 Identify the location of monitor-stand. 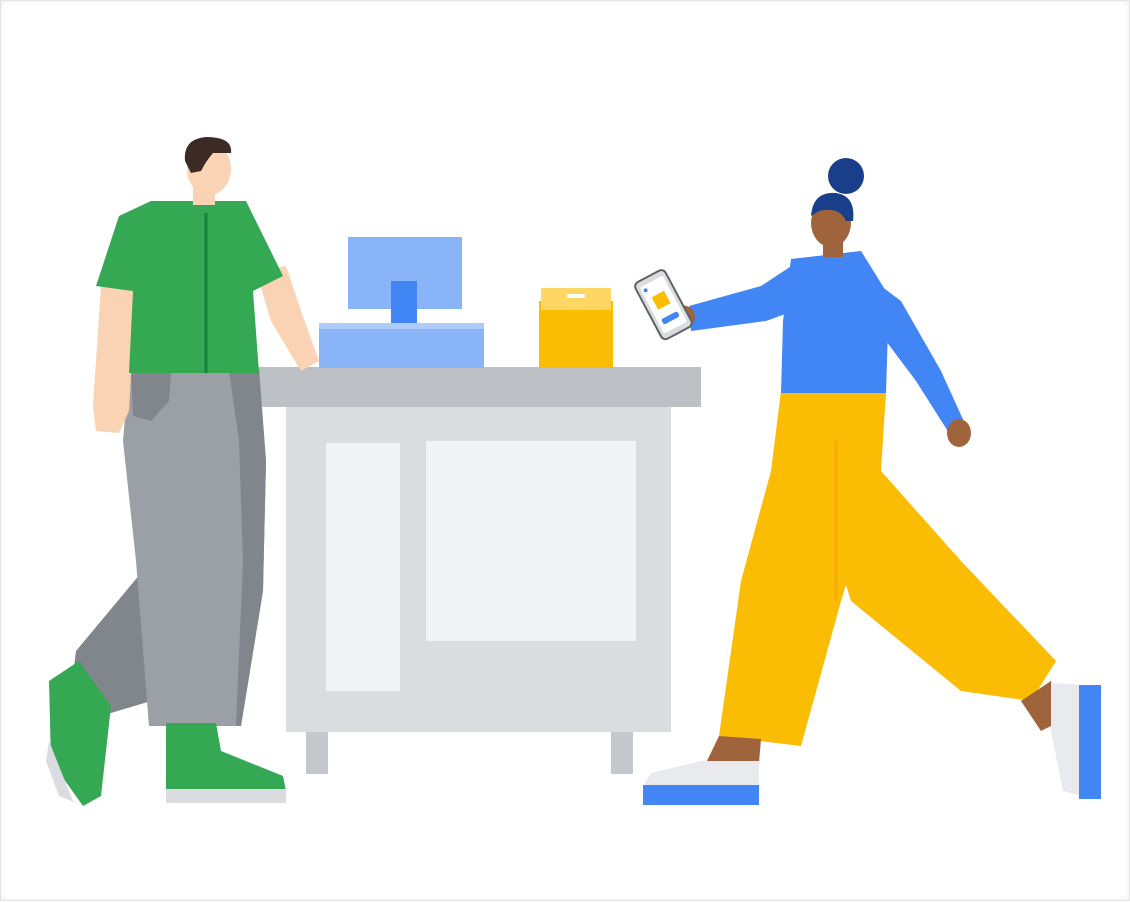
(404, 302).